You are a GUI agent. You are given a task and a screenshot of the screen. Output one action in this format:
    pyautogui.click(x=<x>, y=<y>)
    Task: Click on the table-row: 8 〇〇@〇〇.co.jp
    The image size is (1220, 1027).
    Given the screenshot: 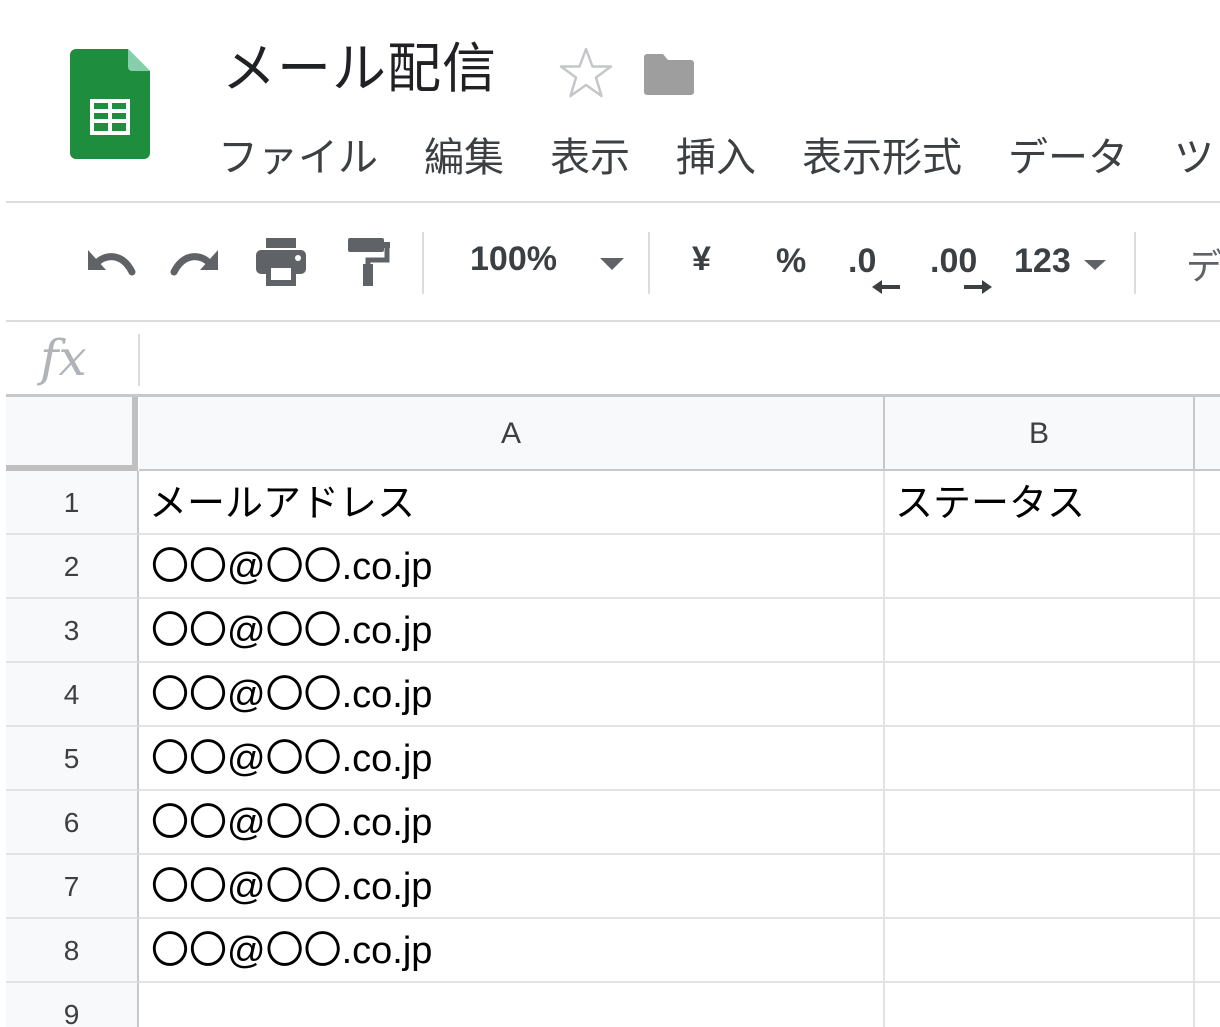 What is the action you would take?
    pyautogui.click(x=613, y=951)
    